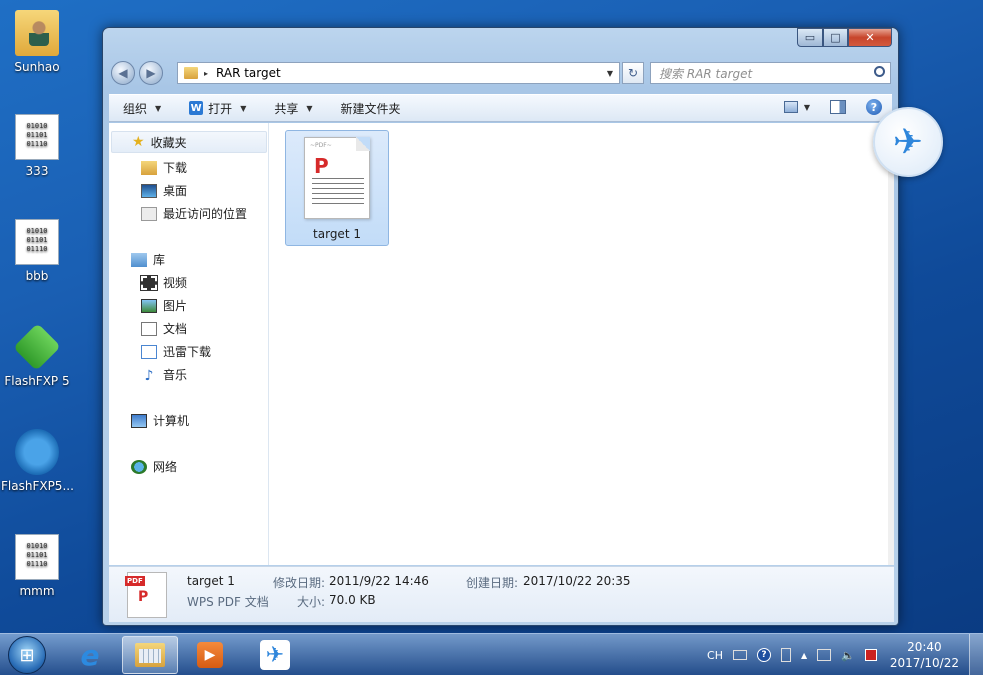 The image size is (983, 675). Describe the element at coordinates (924, 647) in the screenshot. I see `clock-time: 20:40` at that location.